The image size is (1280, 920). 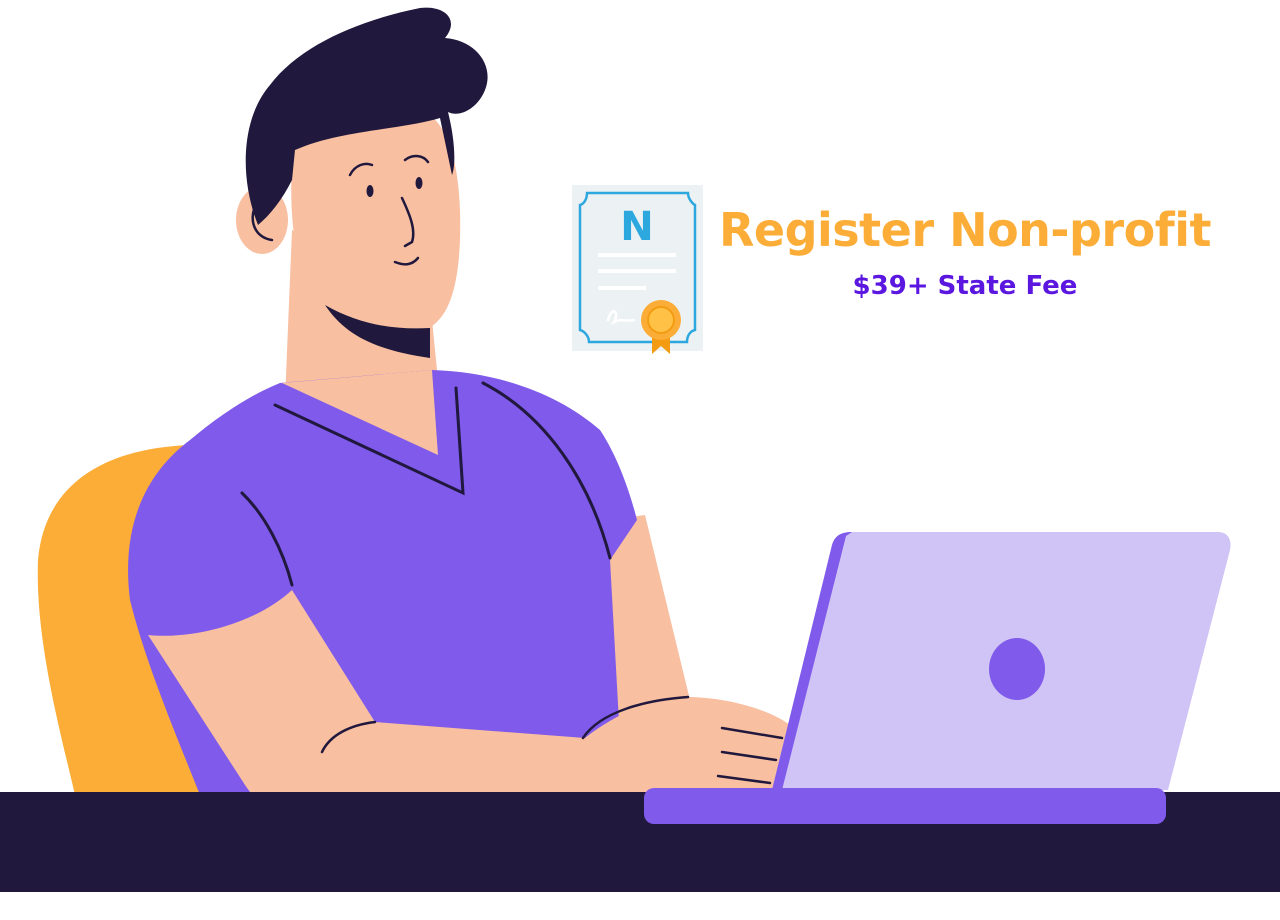 I want to click on laptop-base, so click(x=905, y=806).